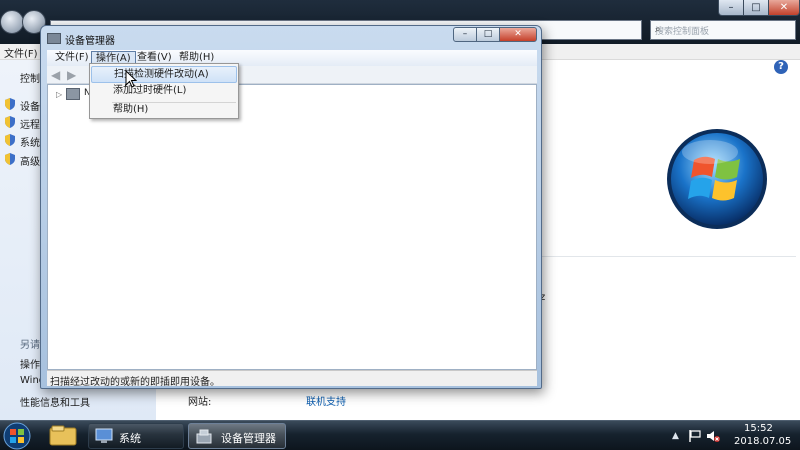  I want to click on system-icon, so click(104, 435).